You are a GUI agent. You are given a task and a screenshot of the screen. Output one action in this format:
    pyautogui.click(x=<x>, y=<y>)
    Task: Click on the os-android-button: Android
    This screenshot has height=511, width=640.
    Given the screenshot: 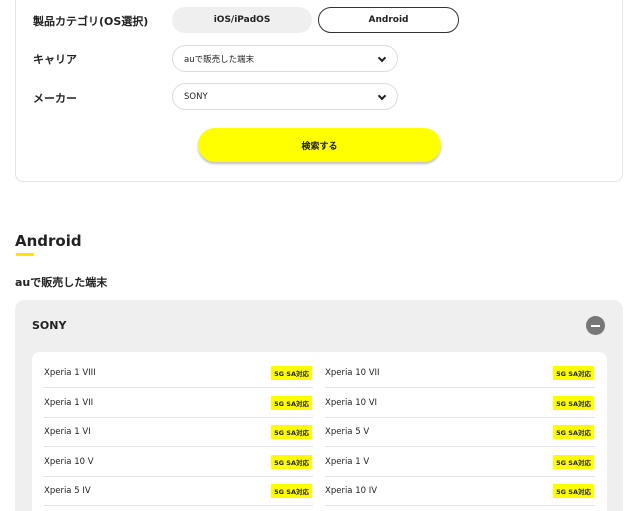 What is the action you would take?
    pyautogui.click(x=388, y=20)
    